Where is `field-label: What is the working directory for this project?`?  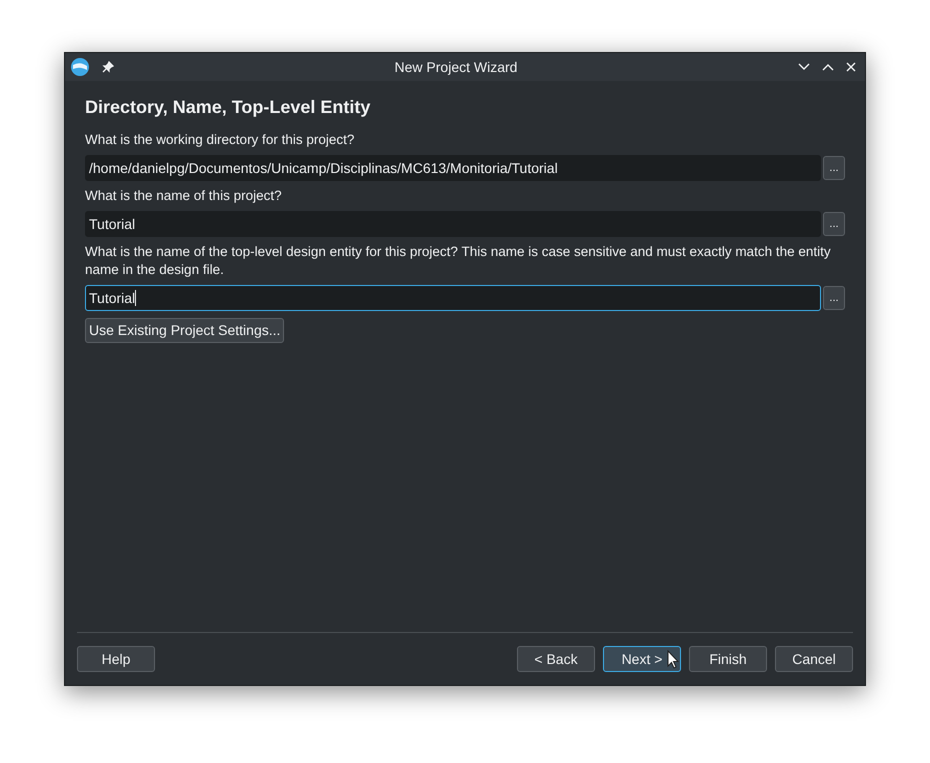 field-label: What is the working directory for this project? is located at coordinates (220, 140).